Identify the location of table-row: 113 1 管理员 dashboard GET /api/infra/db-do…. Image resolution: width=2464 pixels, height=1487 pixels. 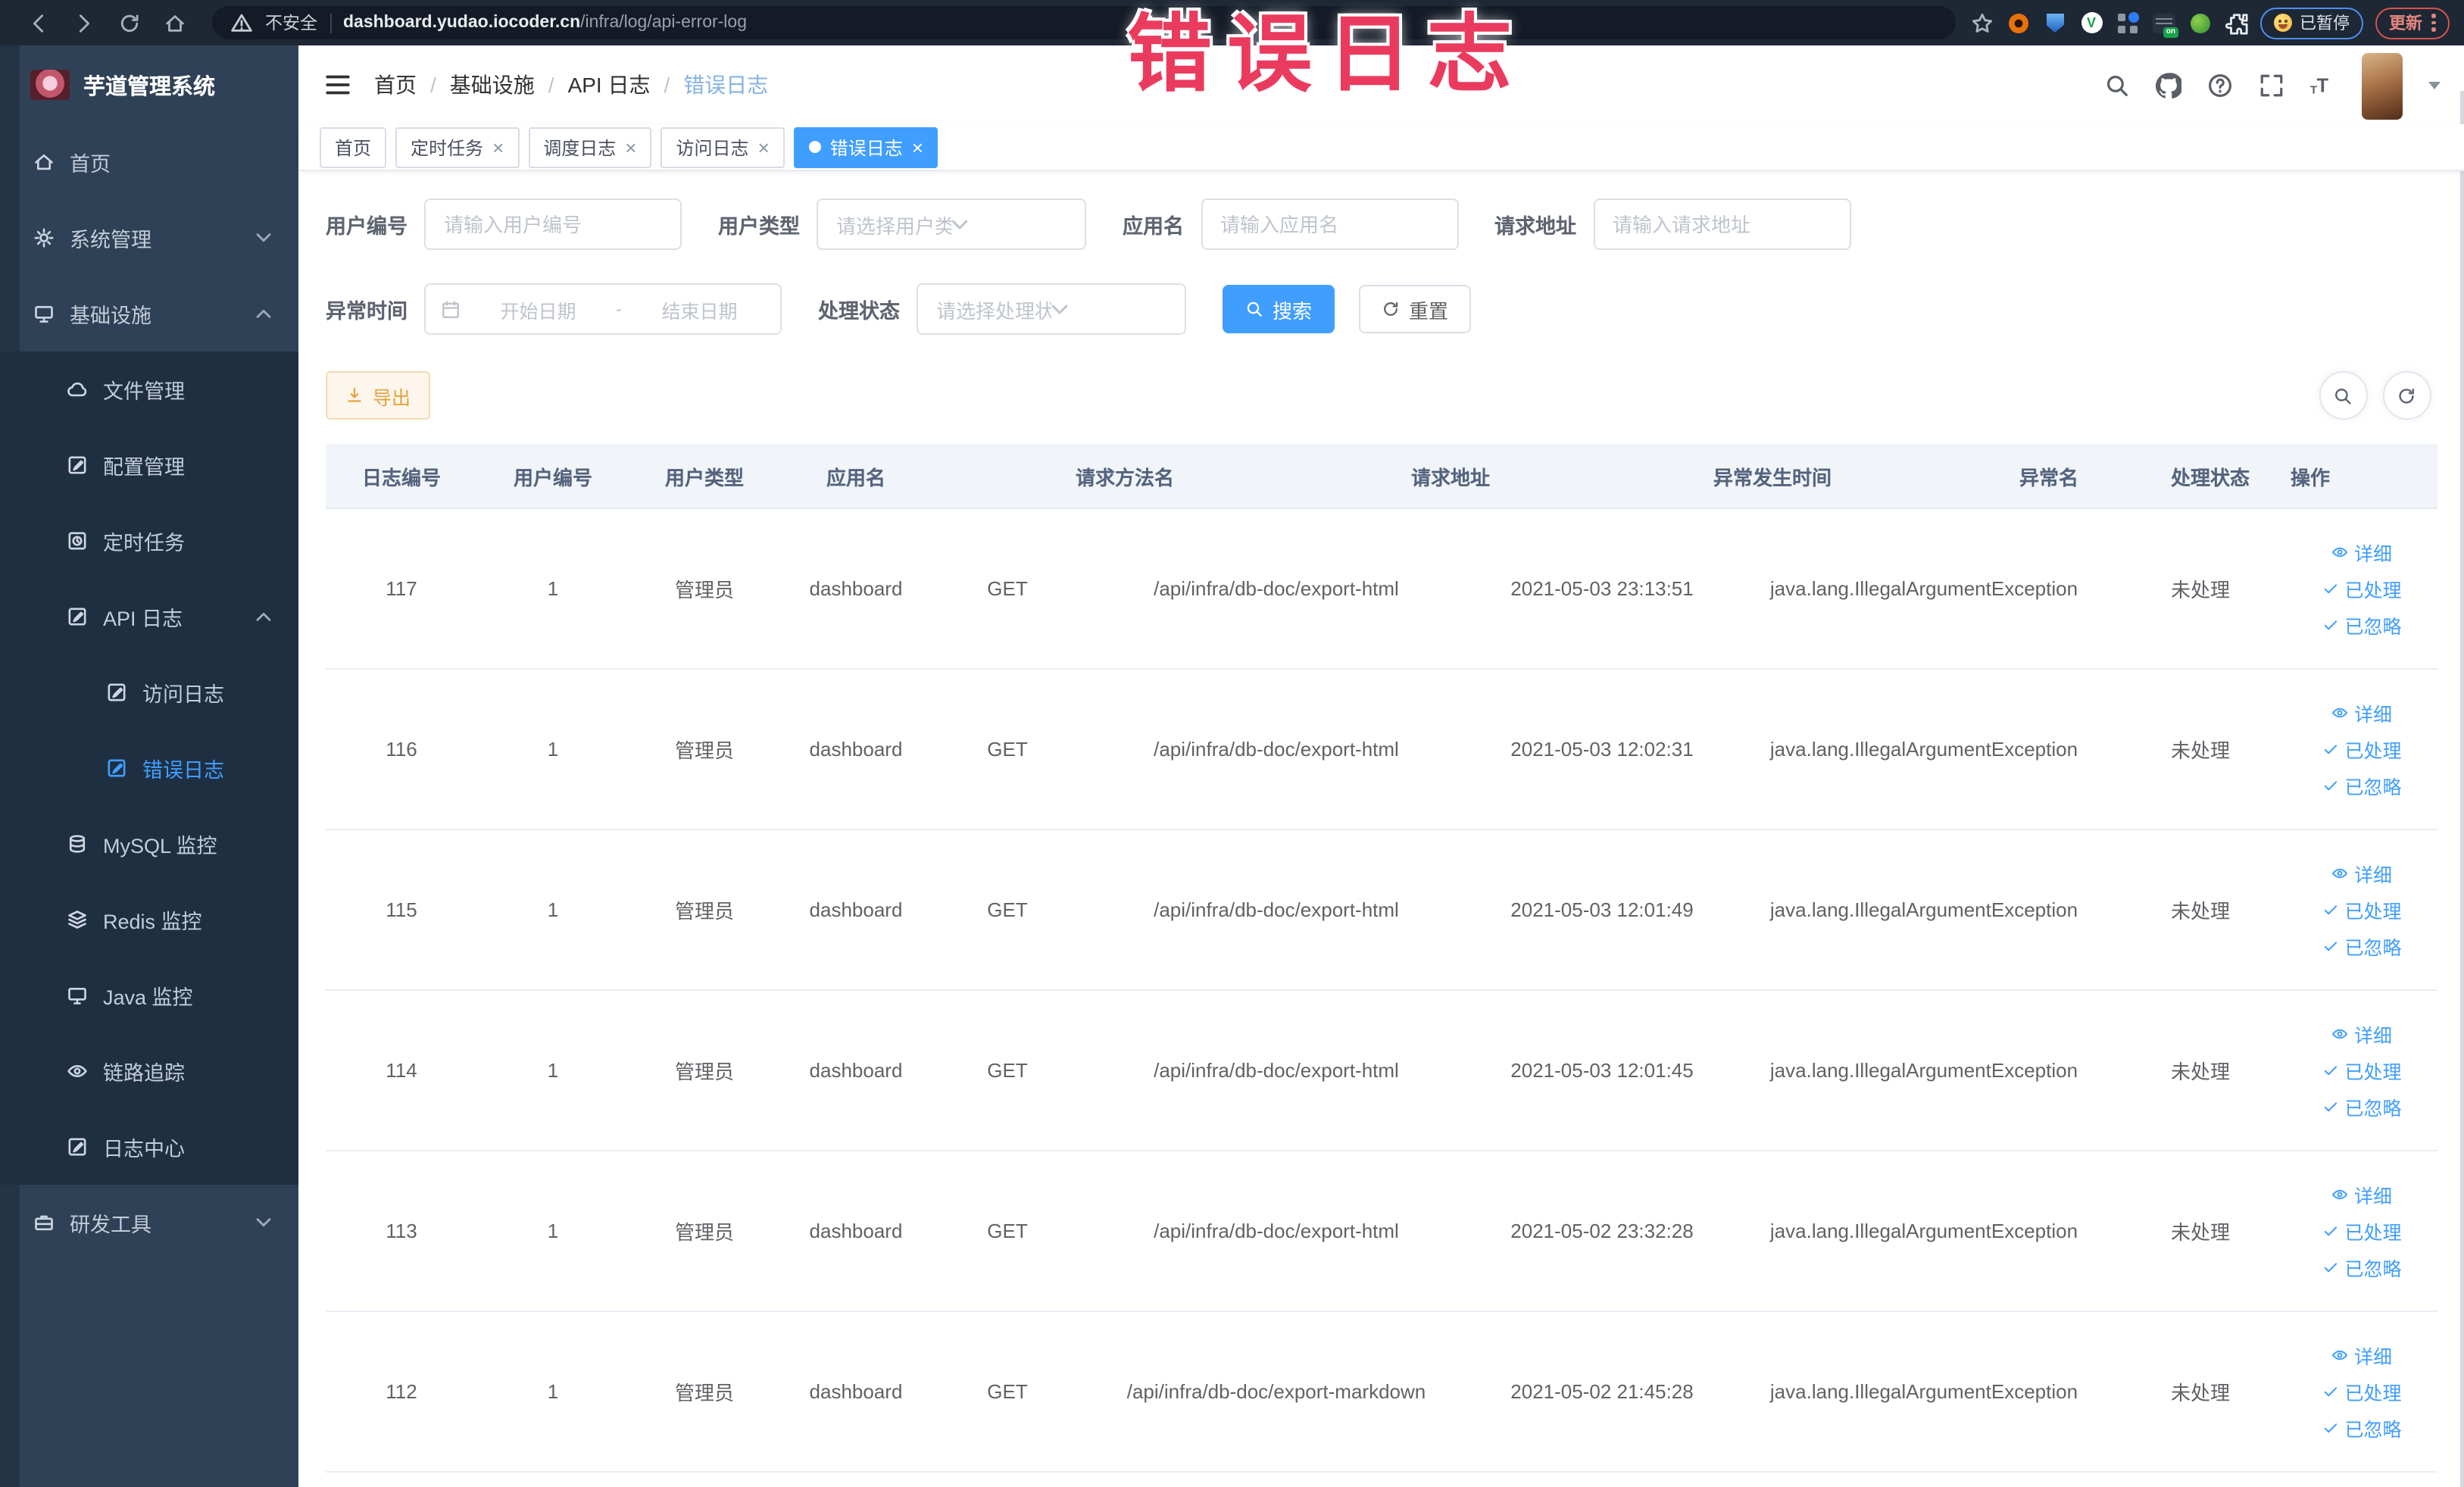
(1381, 1231).